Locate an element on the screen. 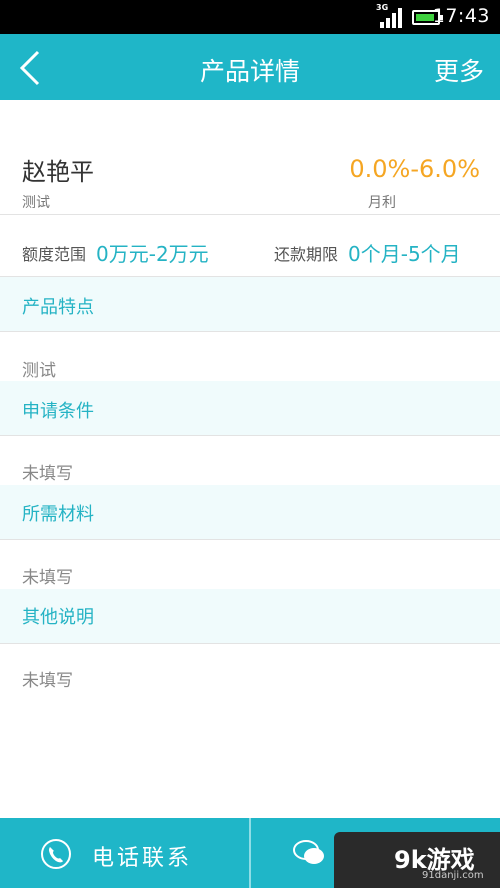 The width and height of the screenshot is (500, 888). phone-icon is located at coordinates (56, 854).